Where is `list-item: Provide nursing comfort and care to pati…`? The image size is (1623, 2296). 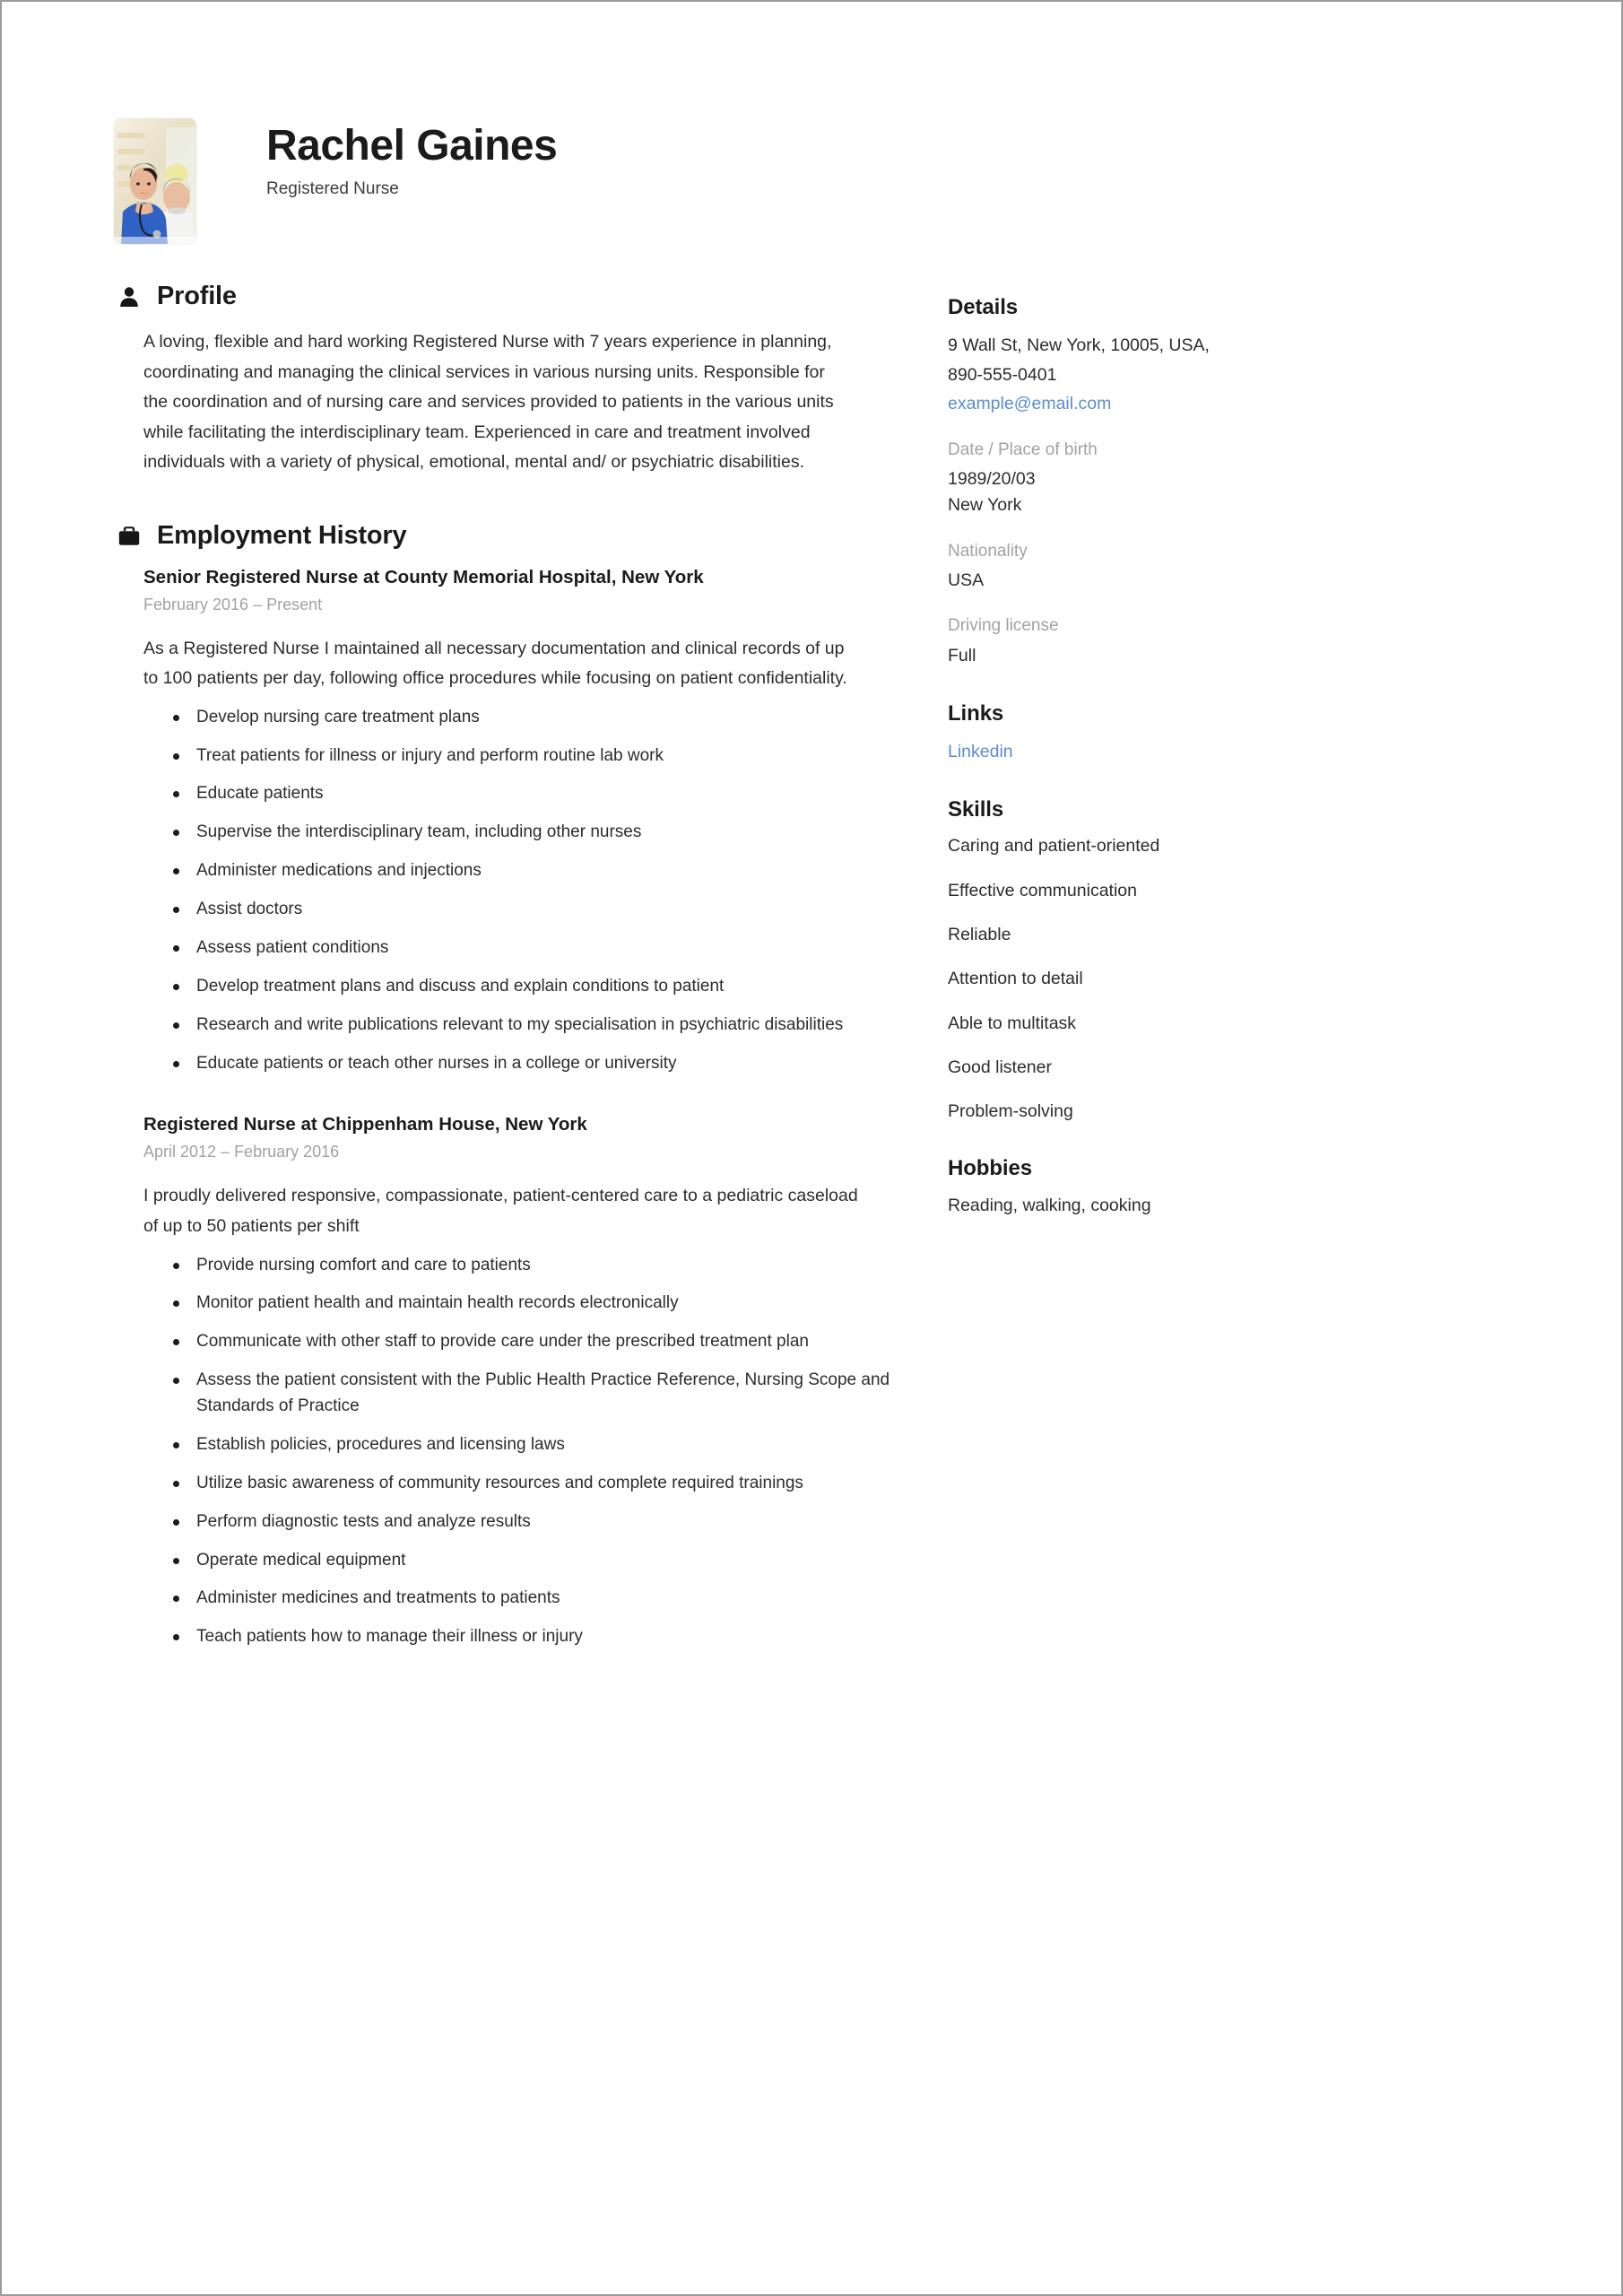 list-item: Provide nursing comfort and care to pati… is located at coordinates (534, 1266).